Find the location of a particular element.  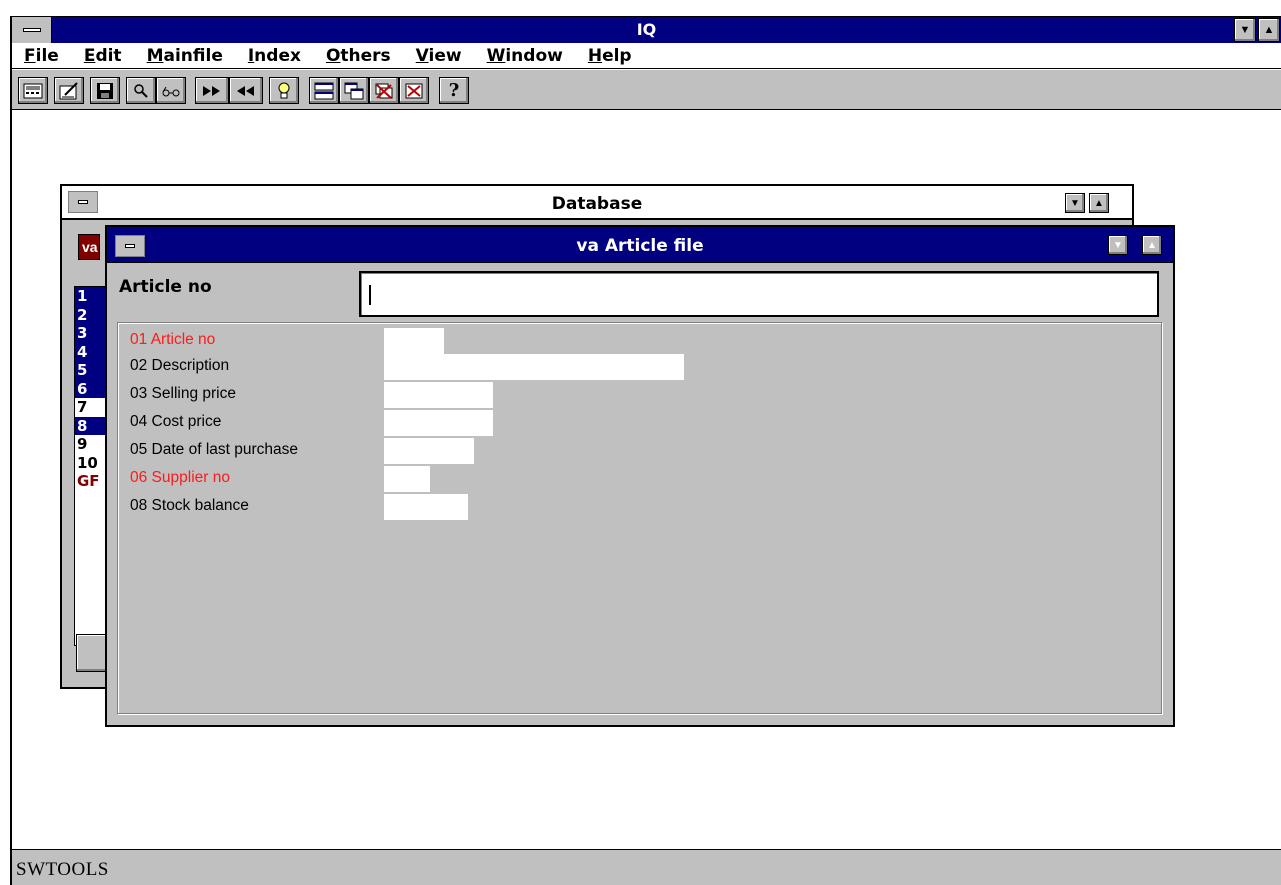

database-title: Database is located at coordinates (597, 204).